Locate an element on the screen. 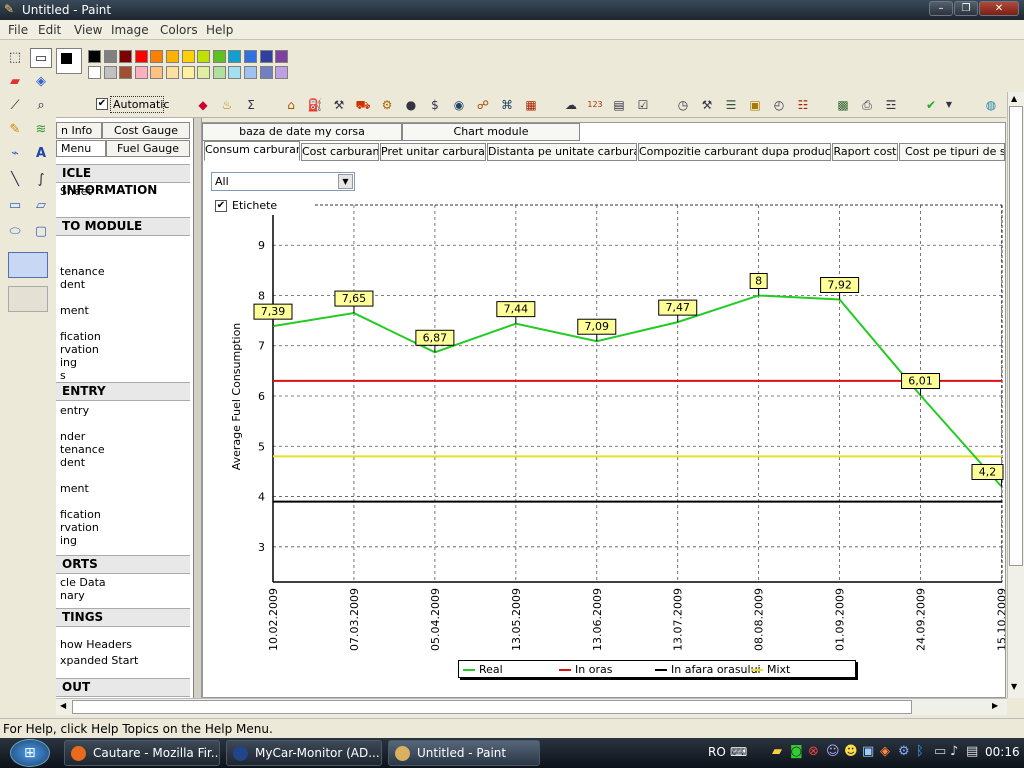  tray-monitor-icon: ▭ is located at coordinates (940, 751).